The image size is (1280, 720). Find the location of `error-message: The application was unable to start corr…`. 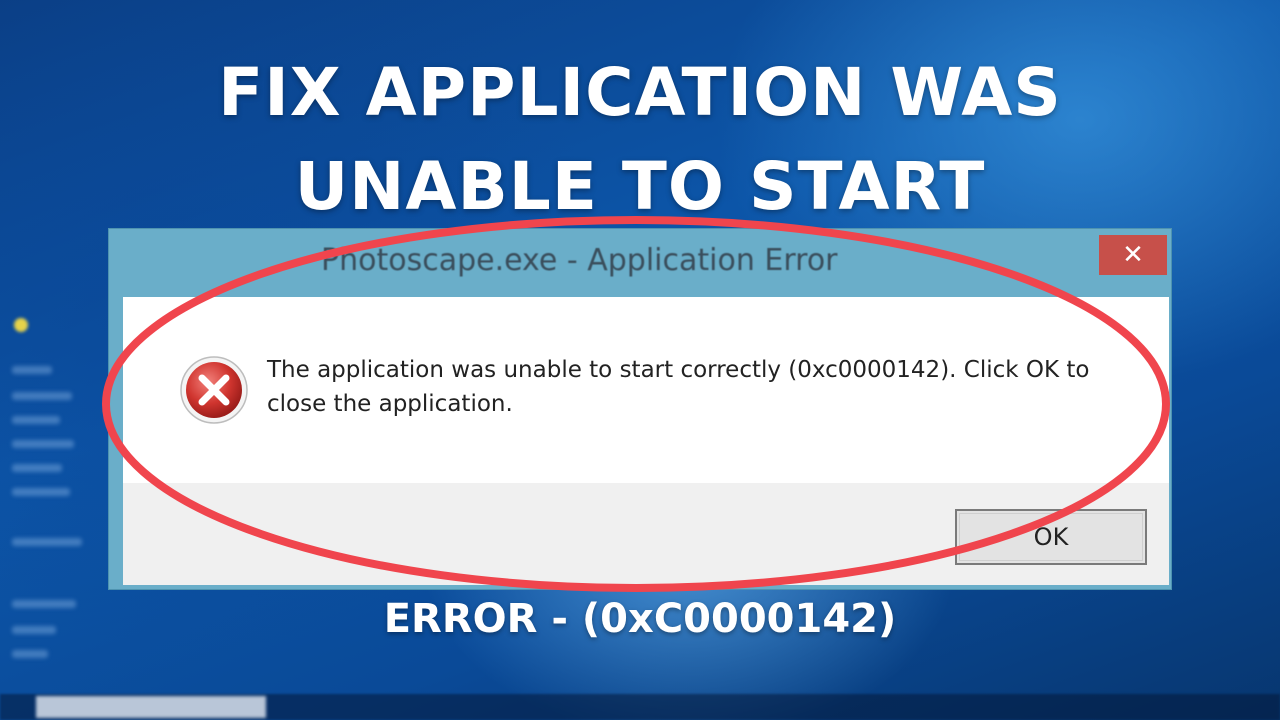

error-message: The application was unable to start corr… is located at coordinates (678, 387).